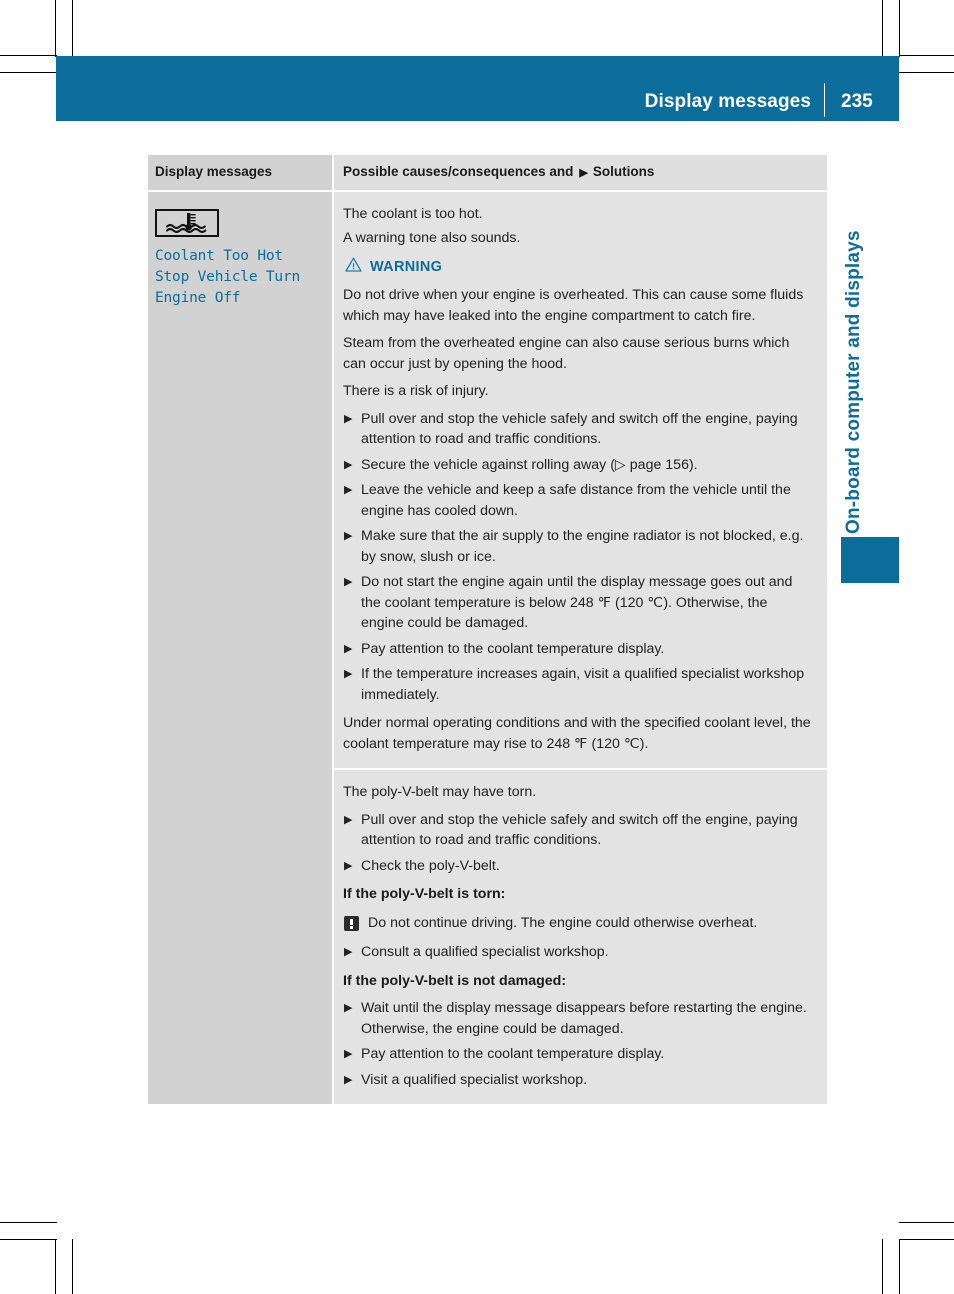  I want to click on chapter-tab-marker, so click(870, 560).